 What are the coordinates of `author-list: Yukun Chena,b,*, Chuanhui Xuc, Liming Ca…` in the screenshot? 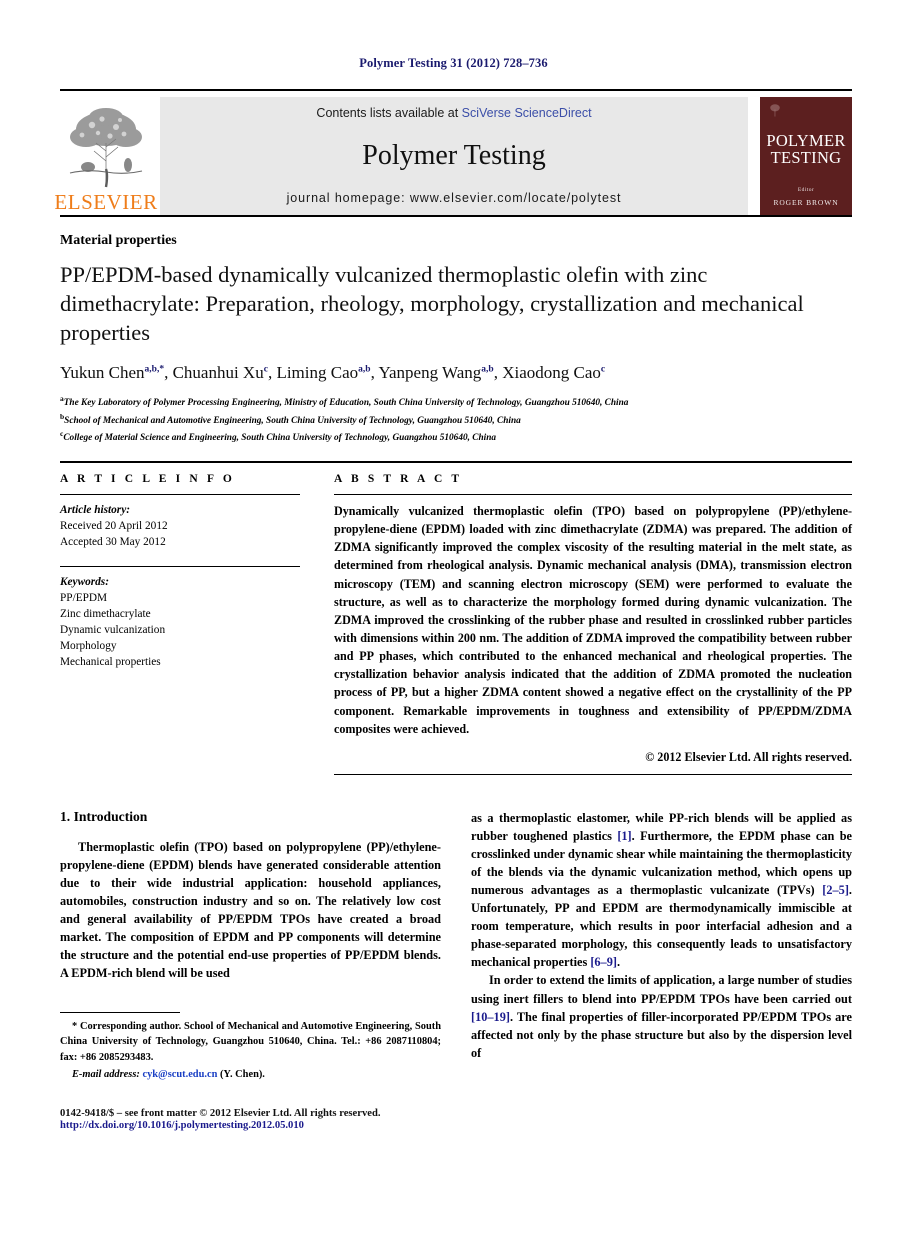 It's located at (333, 373).